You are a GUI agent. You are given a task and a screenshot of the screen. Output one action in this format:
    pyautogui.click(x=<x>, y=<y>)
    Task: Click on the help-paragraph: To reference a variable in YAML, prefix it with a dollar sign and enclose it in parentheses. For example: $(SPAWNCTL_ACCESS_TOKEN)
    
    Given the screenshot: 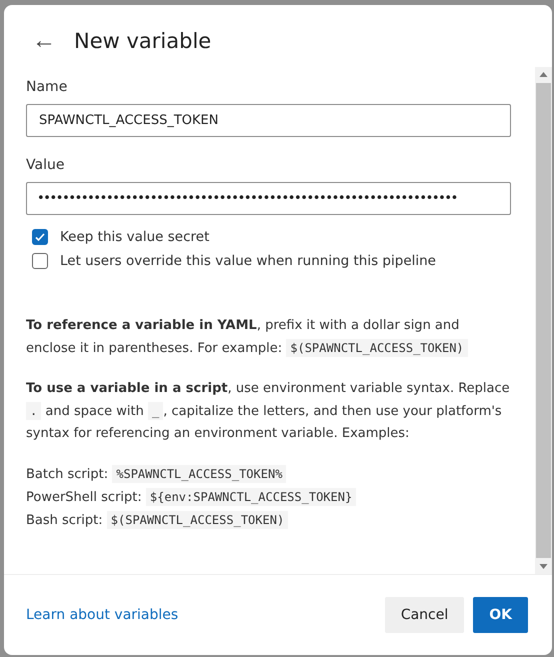 What is the action you would take?
    pyautogui.click(x=268, y=337)
    